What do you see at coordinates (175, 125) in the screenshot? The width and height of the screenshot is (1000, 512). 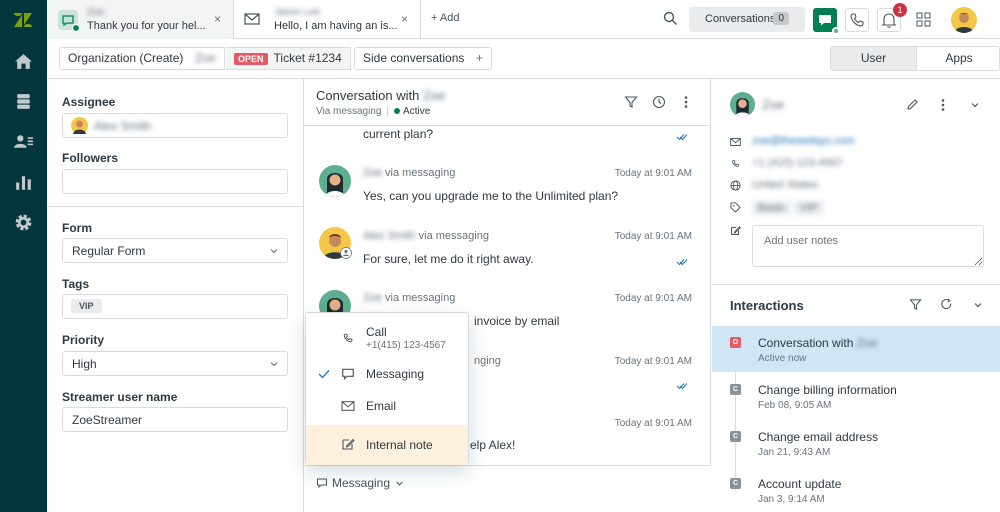 I see `assignee-field: Alex Smith` at bounding box center [175, 125].